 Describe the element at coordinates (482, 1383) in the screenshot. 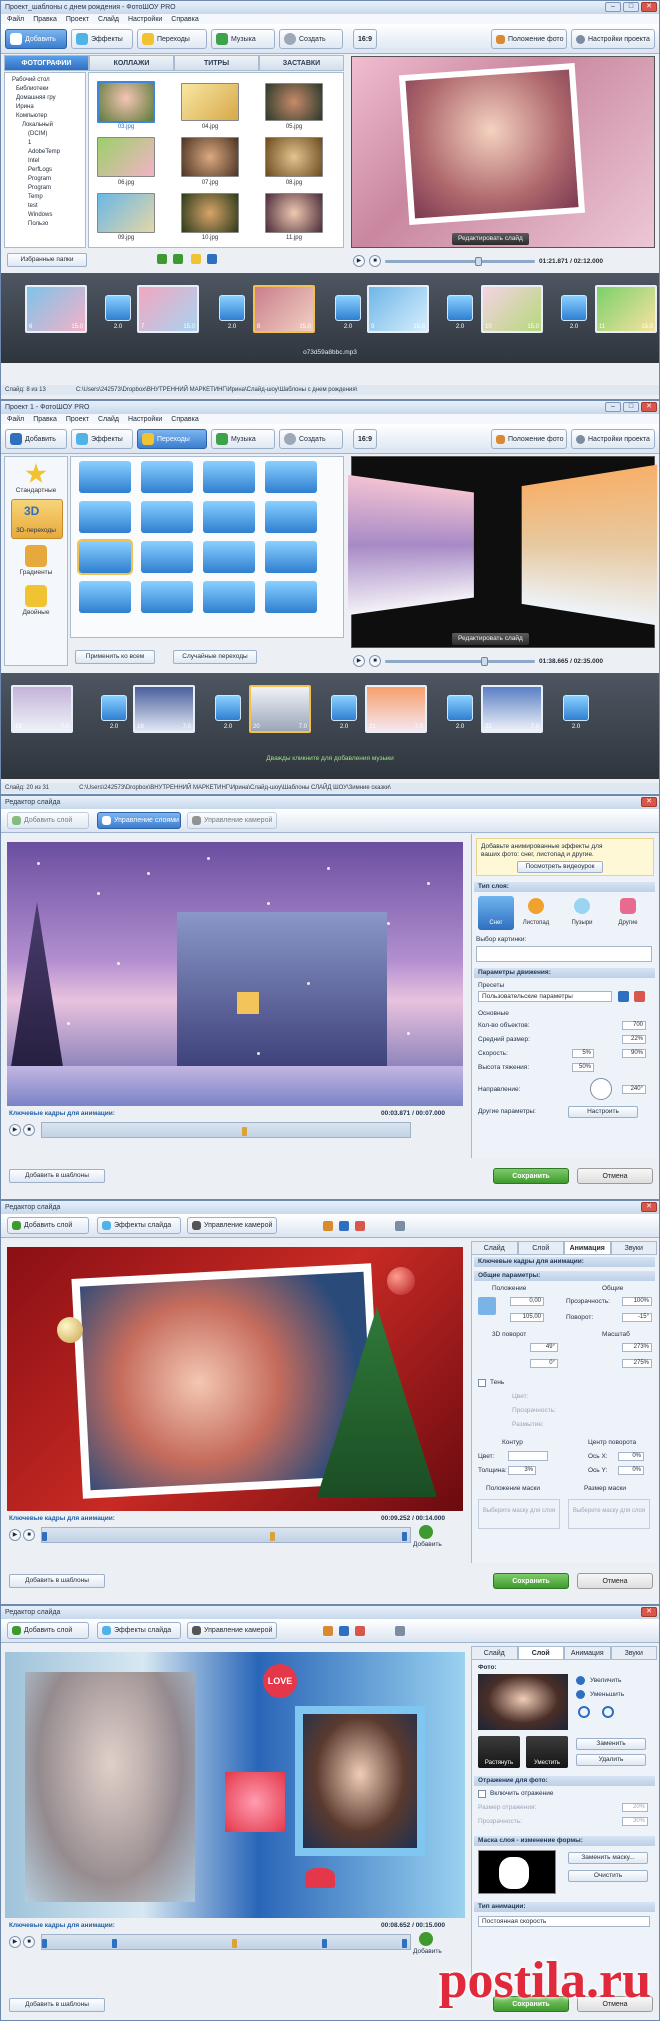

I see `shadow-checkbox` at that location.